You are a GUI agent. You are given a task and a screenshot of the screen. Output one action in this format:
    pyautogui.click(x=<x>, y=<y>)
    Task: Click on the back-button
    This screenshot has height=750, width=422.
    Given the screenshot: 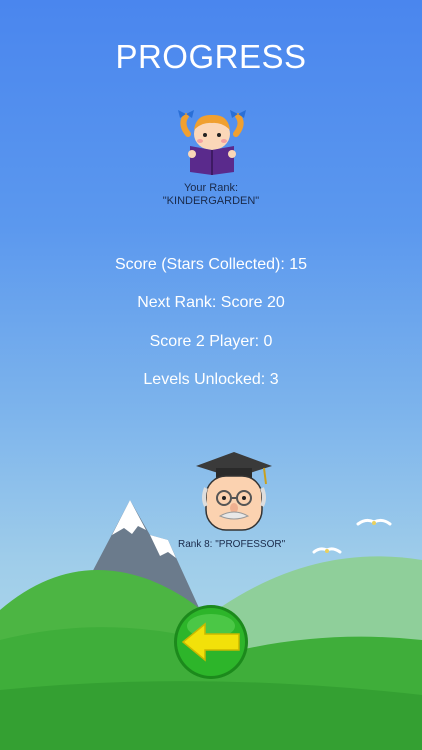 What is the action you would take?
    pyautogui.click(x=211, y=642)
    